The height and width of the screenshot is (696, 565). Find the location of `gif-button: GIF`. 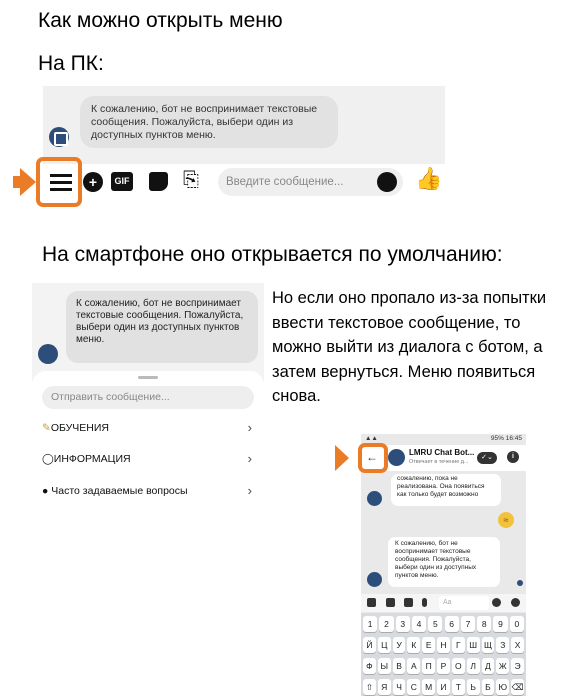

gif-button: GIF is located at coordinates (122, 181).